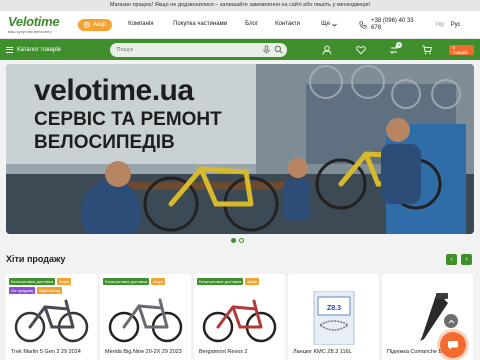  Describe the element at coordinates (266, 49) in the screenshot. I see `microphone-icon` at that location.